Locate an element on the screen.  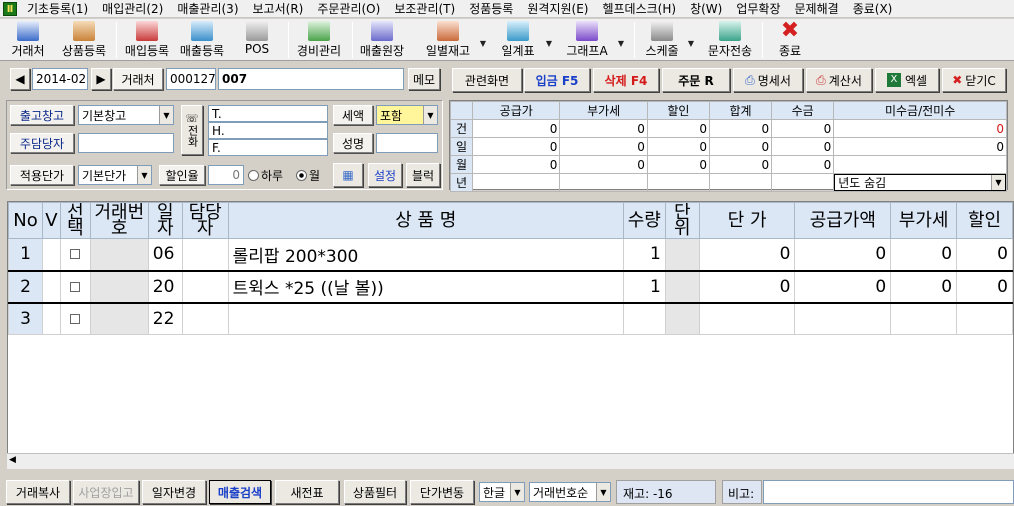
sms-send-button: 문자전송 is located at coordinates (730, 40).